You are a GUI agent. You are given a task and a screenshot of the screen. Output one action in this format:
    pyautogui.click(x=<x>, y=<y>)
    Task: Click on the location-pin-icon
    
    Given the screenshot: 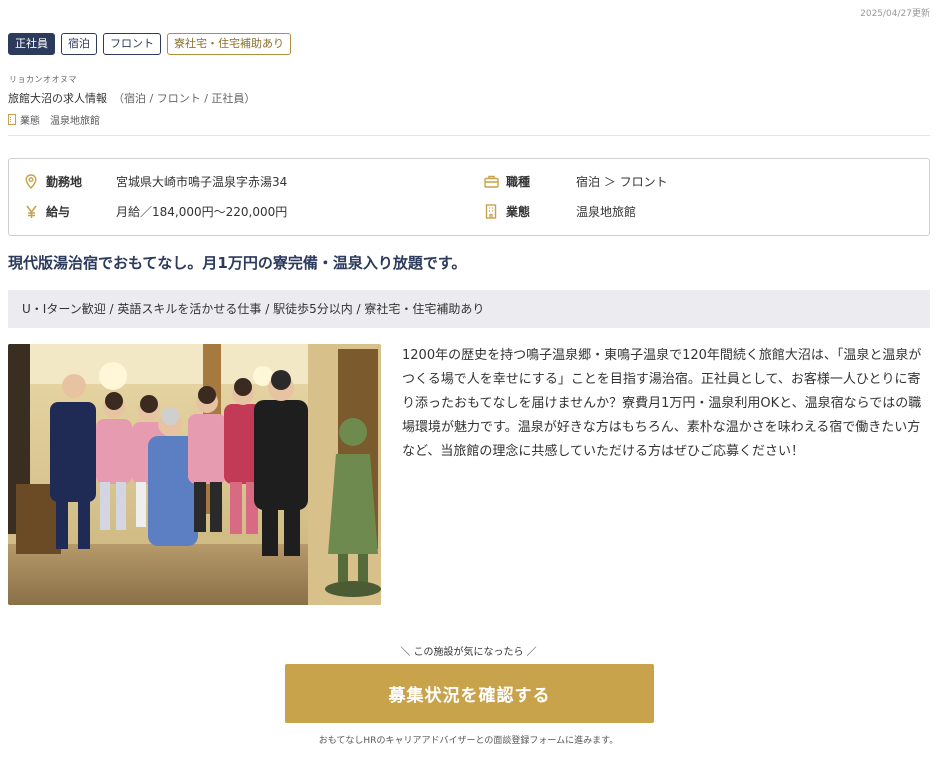 What is the action you would take?
    pyautogui.click(x=31, y=182)
    